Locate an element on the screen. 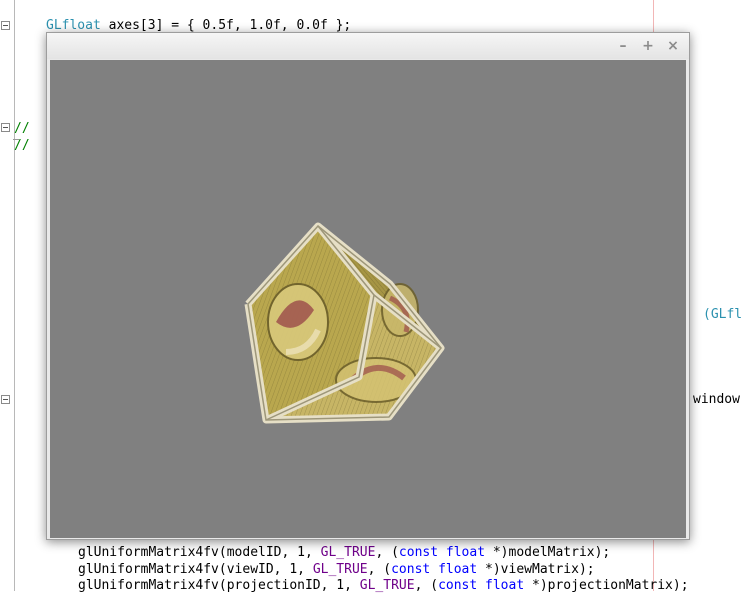 The image size is (742, 594). code-fragment-glfloat: (GLfl is located at coordinates (722, 315).